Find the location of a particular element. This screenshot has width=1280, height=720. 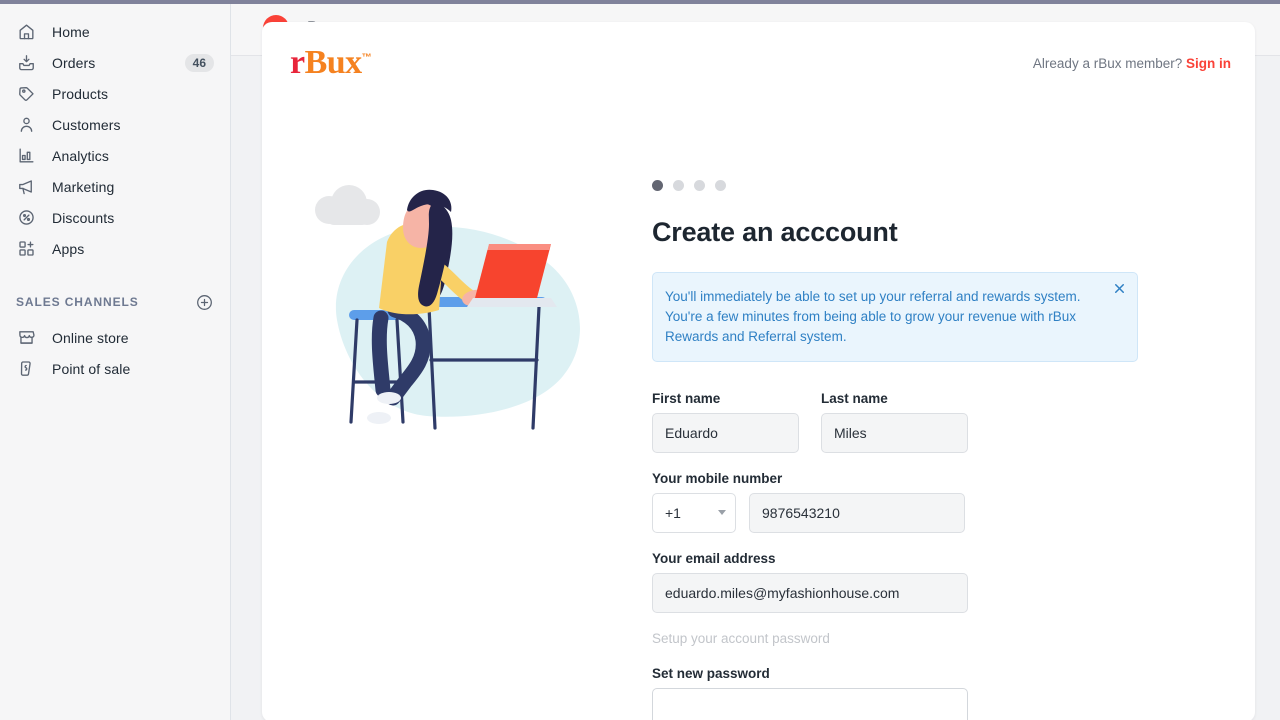

rbux-wordmark-logo: rBux™ is located at coordinates (331, 62).